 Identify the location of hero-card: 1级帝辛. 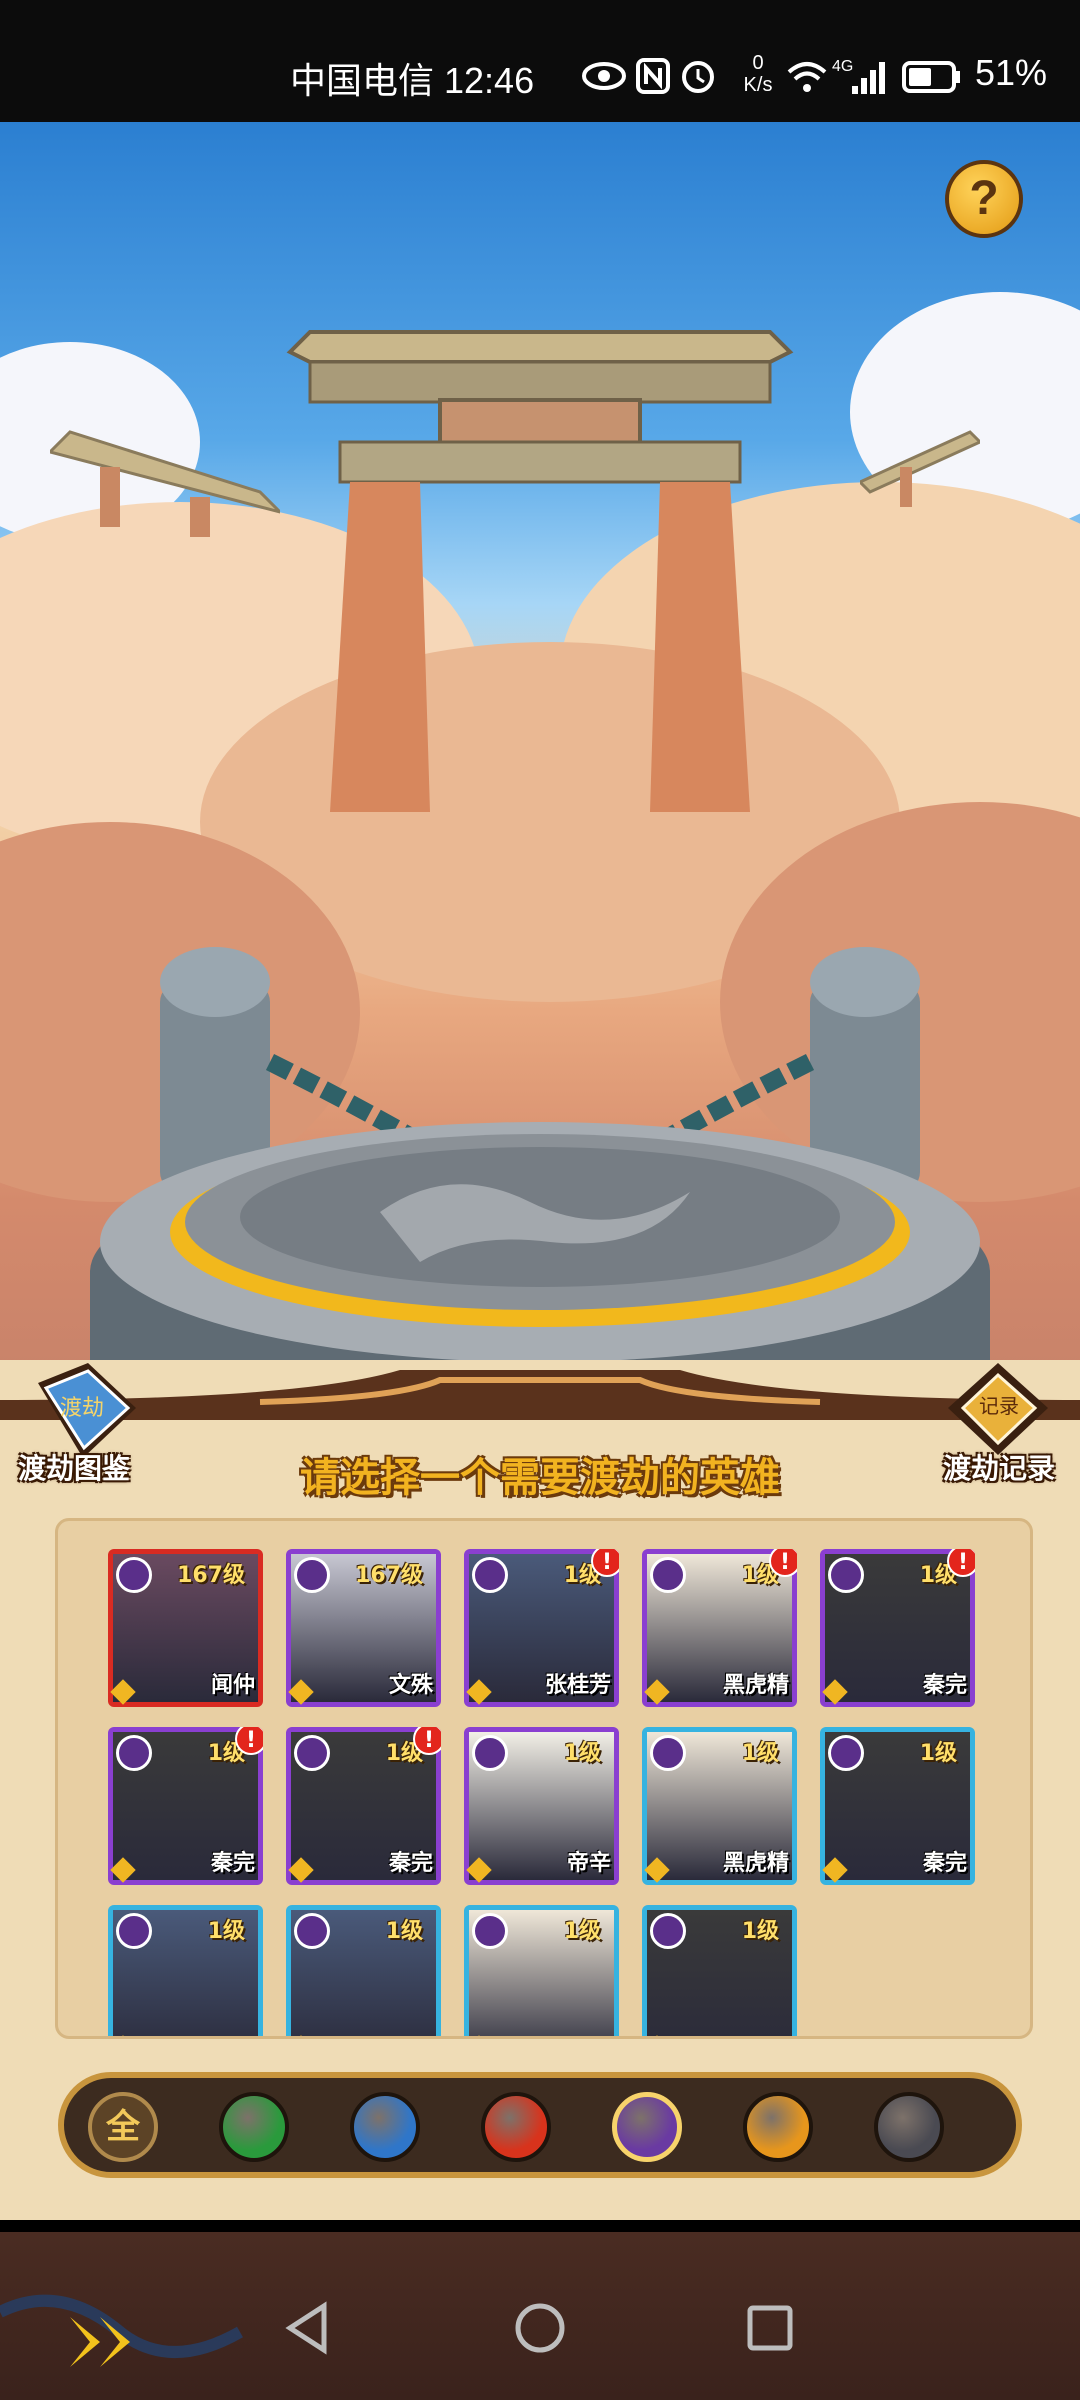
(541, 1806).